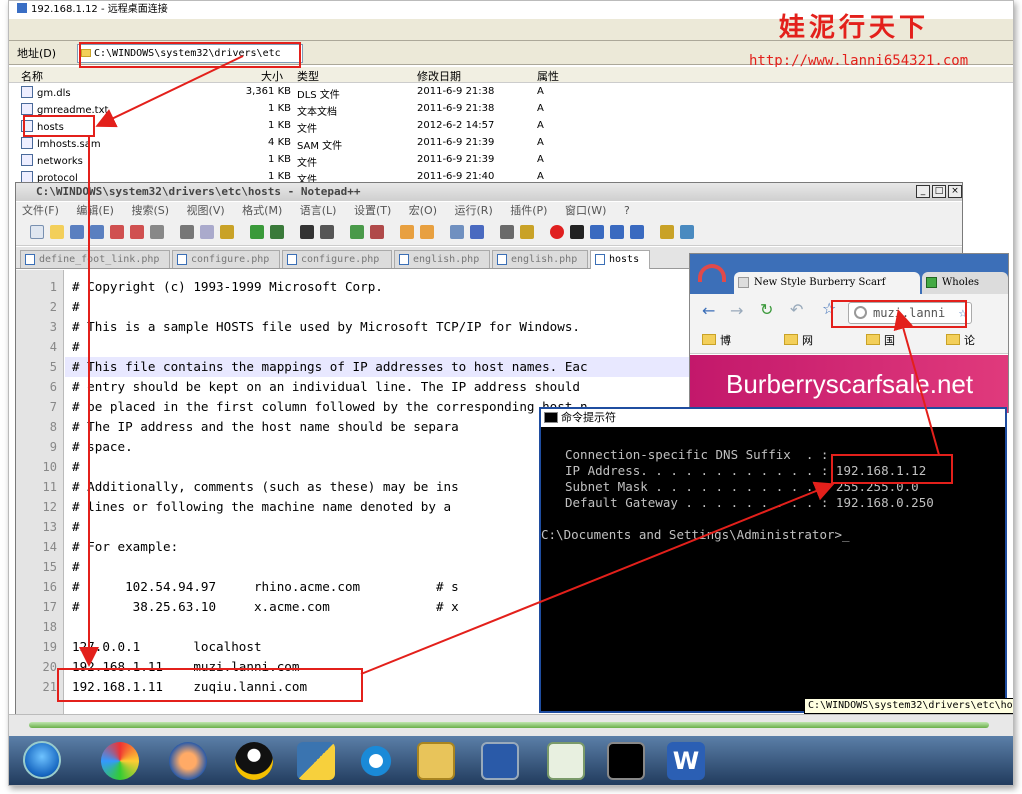 This screenshot has height=794, width=1022. I want to click on arrow-ip-to-url, so click(916, 382).